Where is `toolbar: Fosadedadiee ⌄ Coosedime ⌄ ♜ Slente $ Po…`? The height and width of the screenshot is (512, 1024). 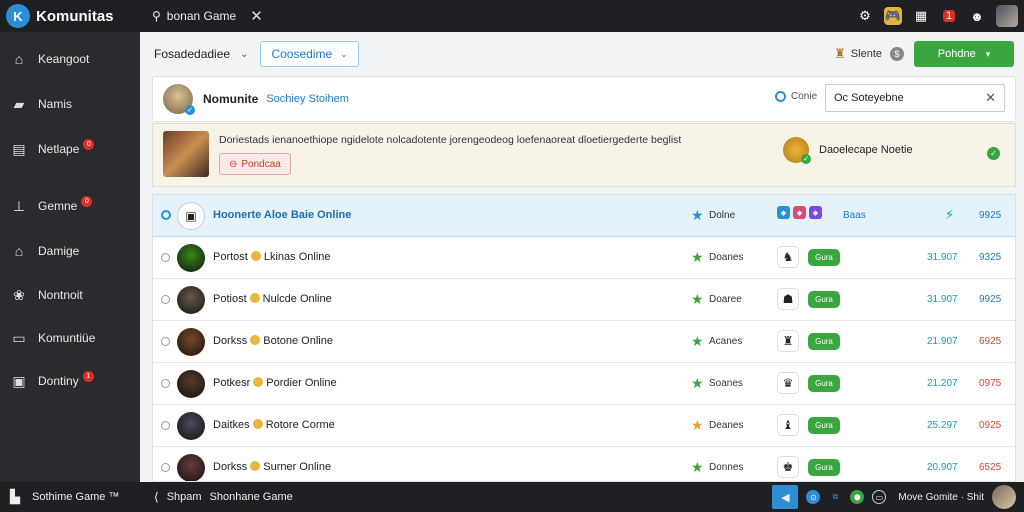
toolbar: Fosadedadiee ⌄ Coosedime ⌄ ♜ Slente $ Po… is located at coordinates (583, 54).